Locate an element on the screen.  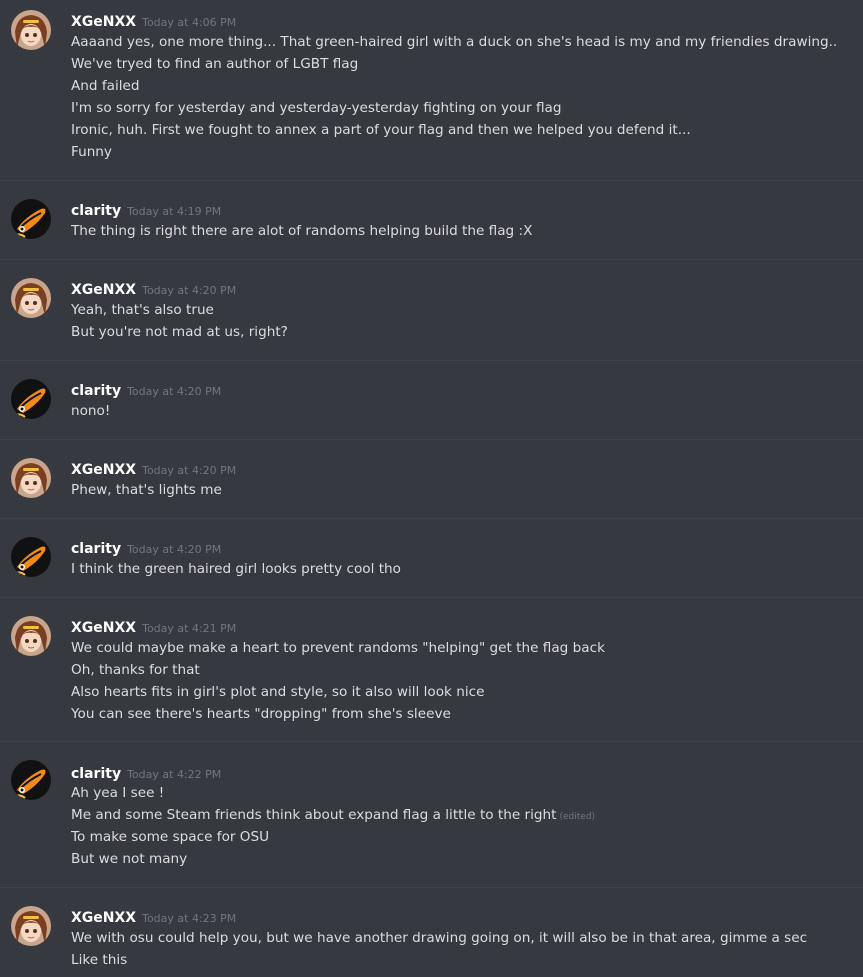
message-text: Ah yea I see ! is located at coordinates (118, 793).